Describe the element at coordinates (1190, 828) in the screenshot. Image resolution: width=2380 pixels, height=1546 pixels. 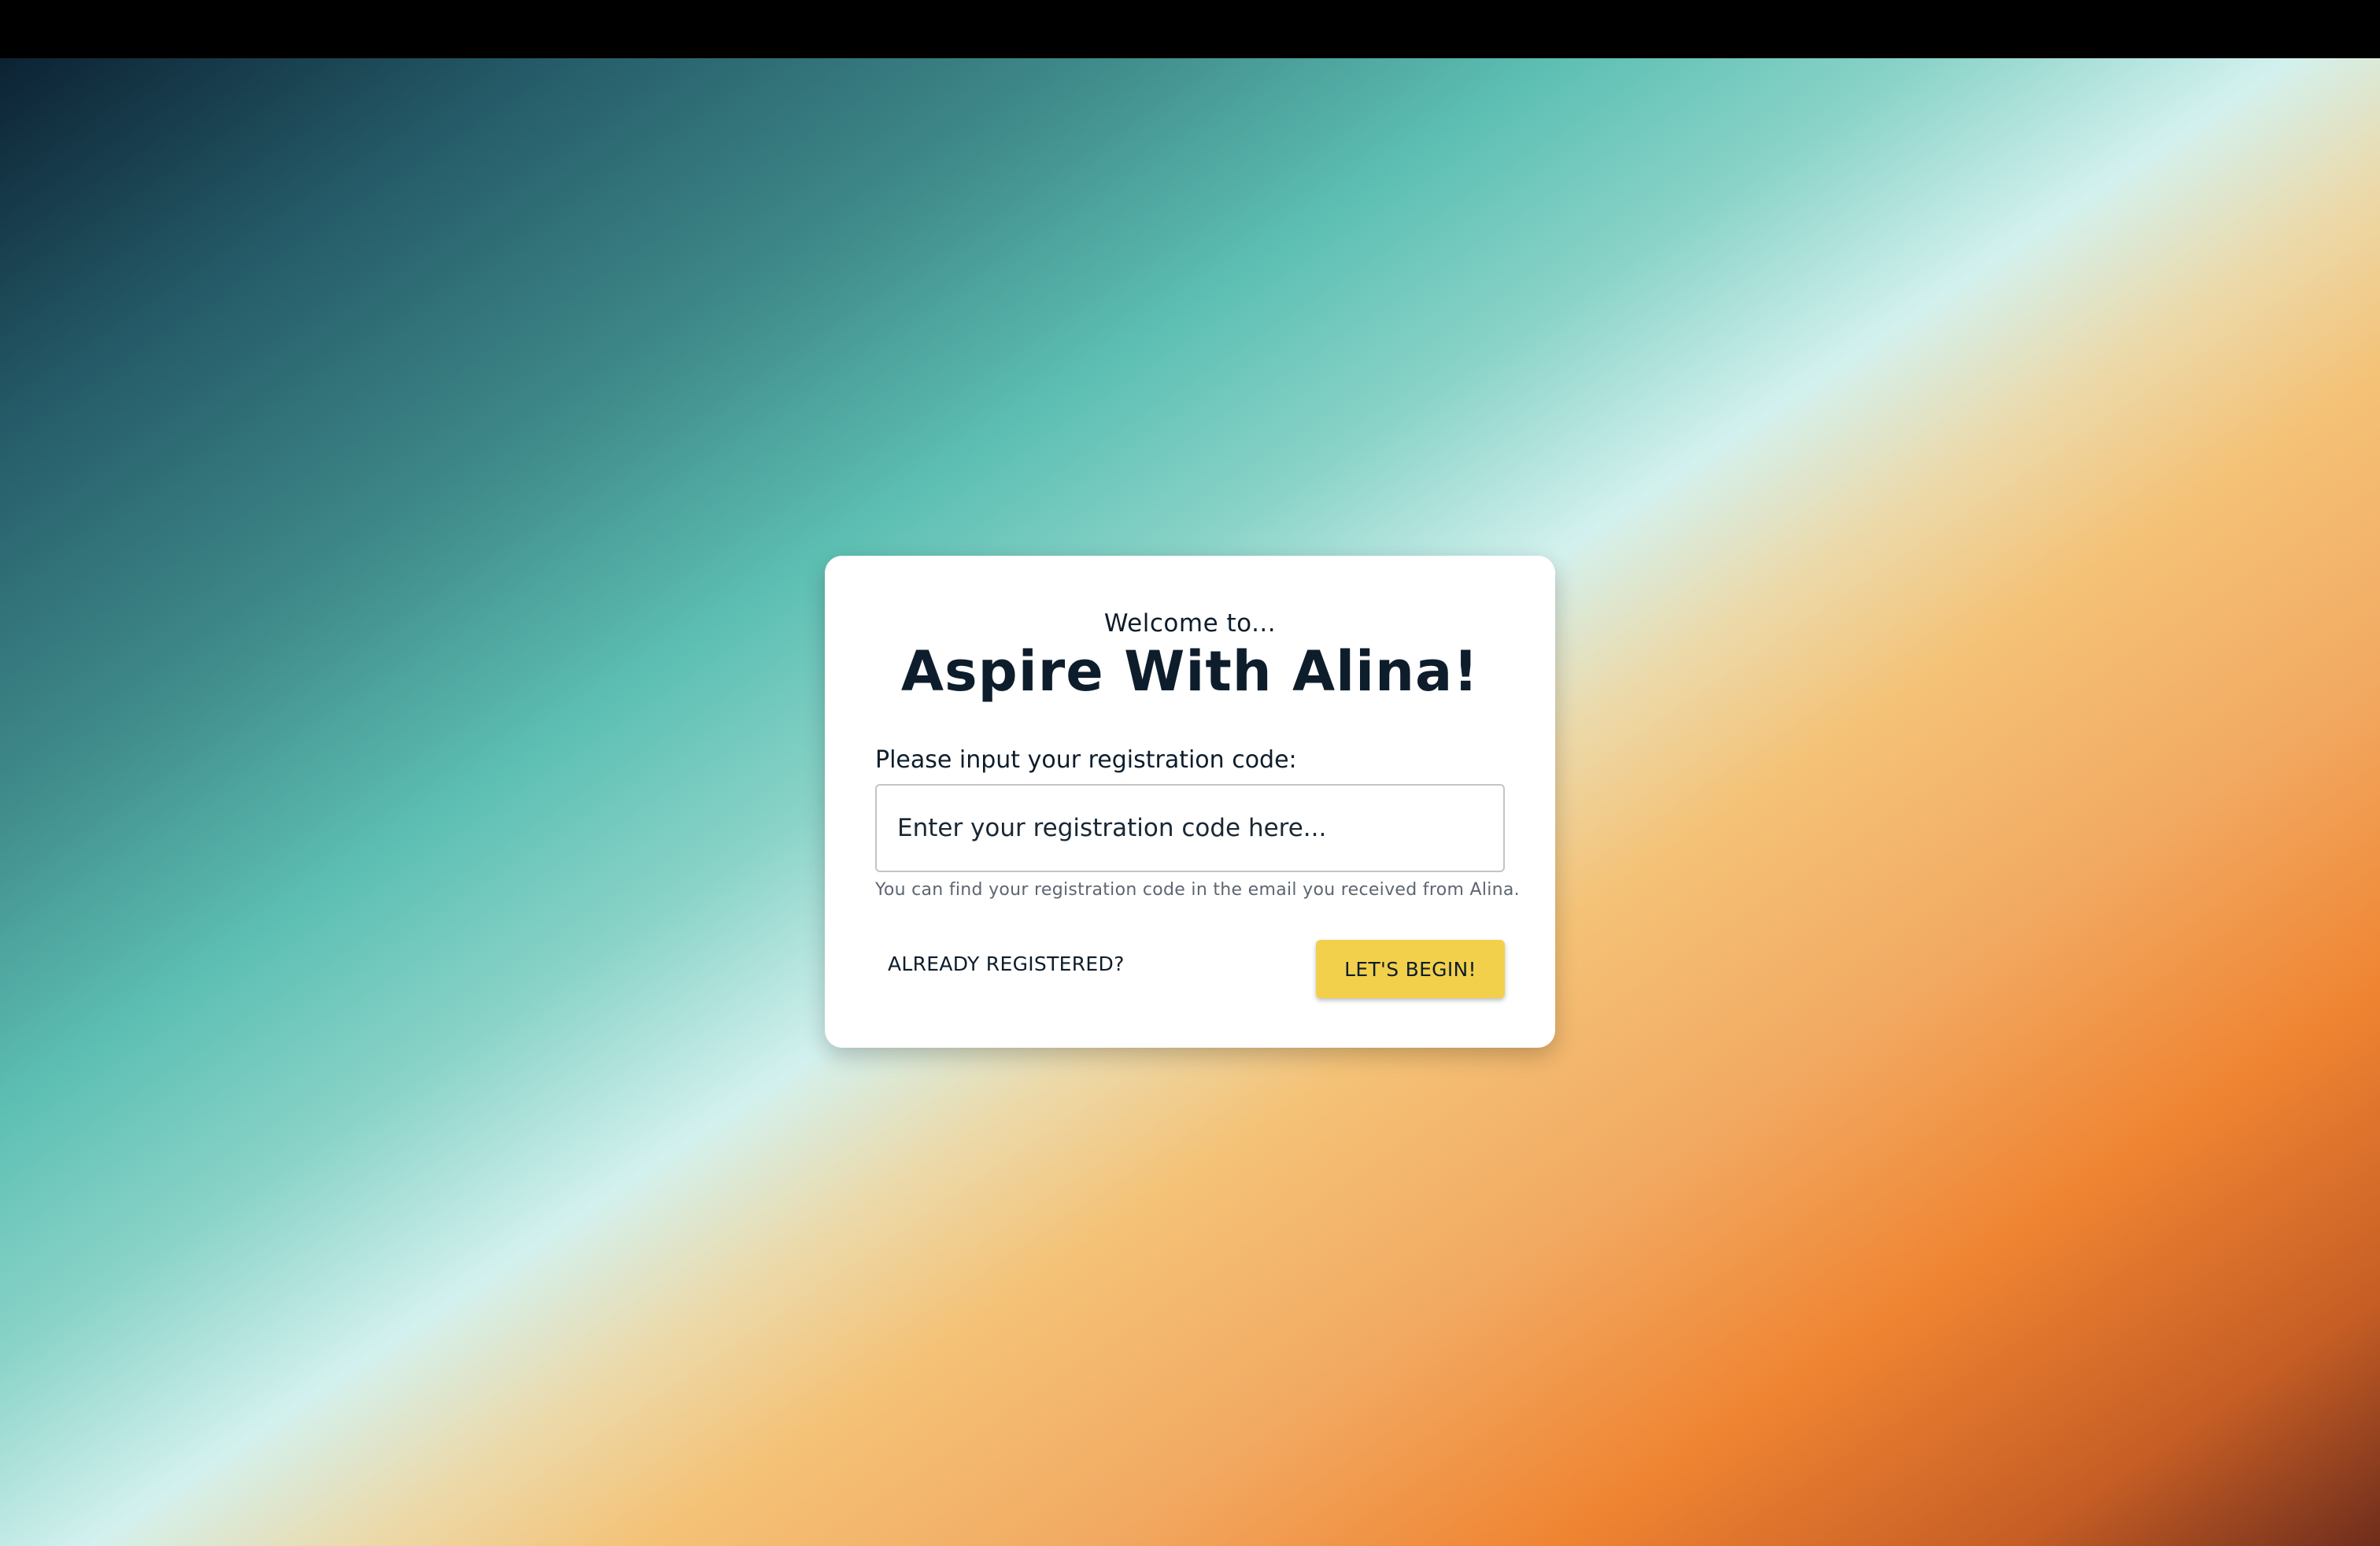
I see `registration-code-input` at that location.